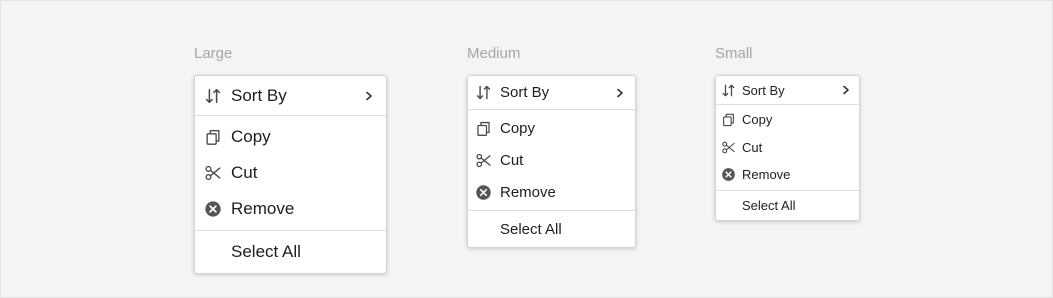 The height and width of the screenshot is (298, 1053). Describe the element at coordinates (494, 53) in the screenshot. I see `size-label: Medium` at that location.